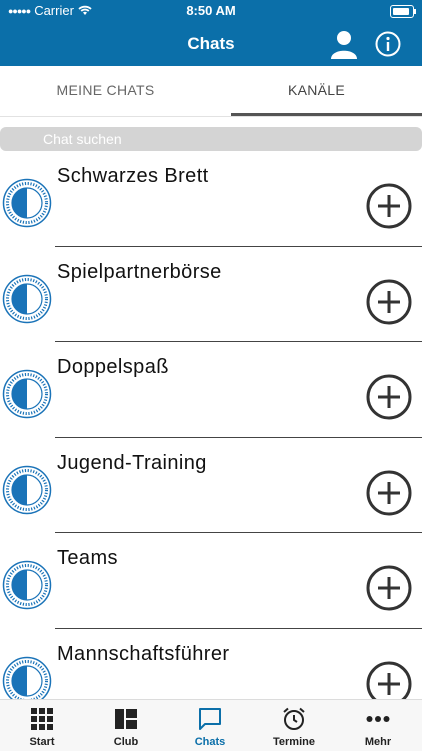  Describe the element at coordinates (403, 11) in the screenshot. I see `battery-icon` at that location.